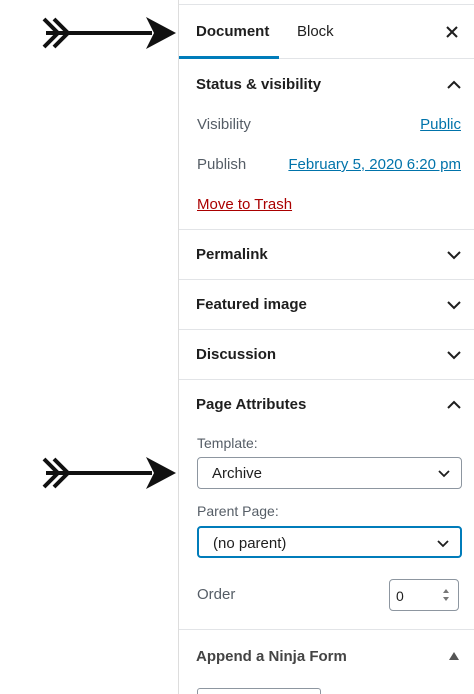  What do you see at coordinates (326, 355) in the screenshot?
I see `panel-discussion: Discussion` at bounding box center [326, 355].